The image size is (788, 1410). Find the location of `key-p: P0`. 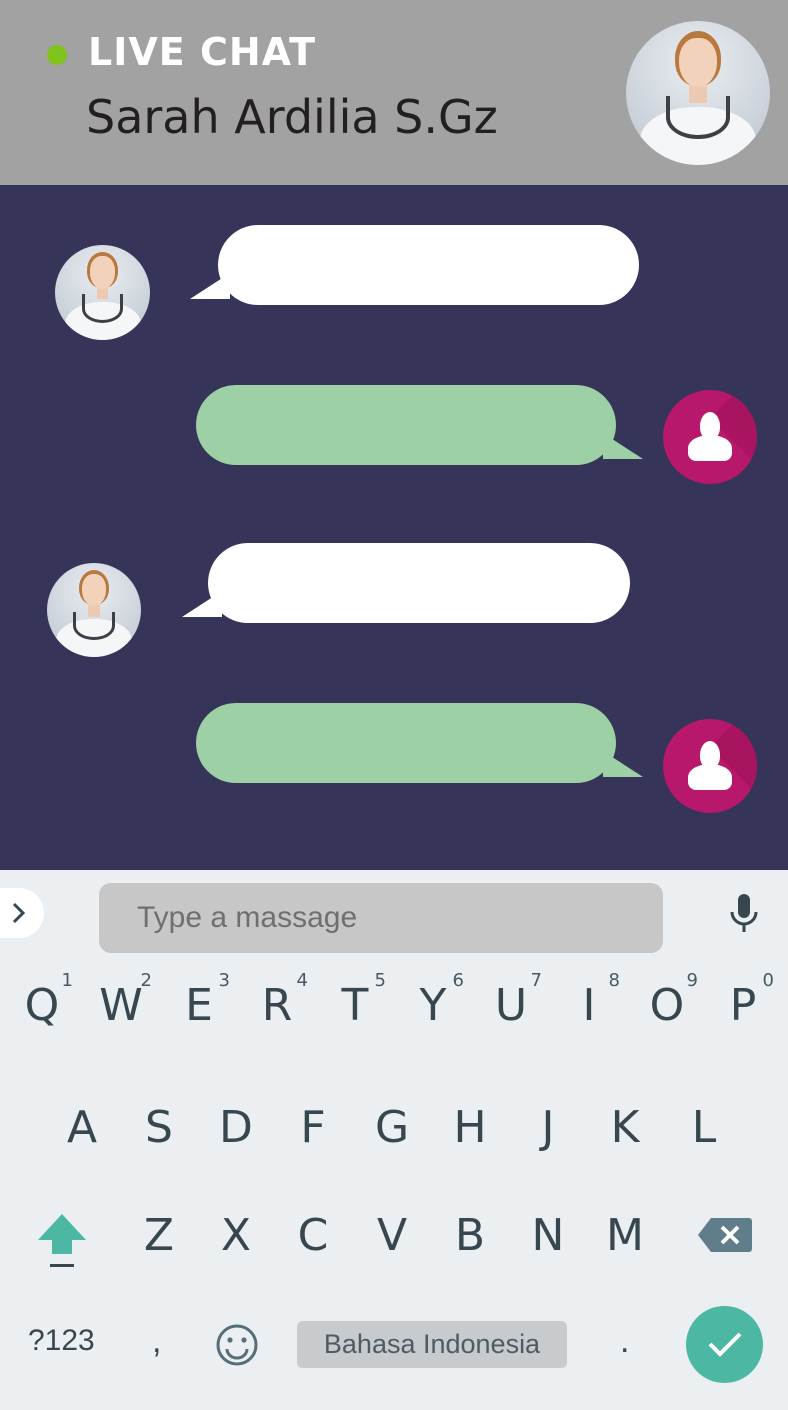

key-p: P0 is located at coordinates (743, 998).